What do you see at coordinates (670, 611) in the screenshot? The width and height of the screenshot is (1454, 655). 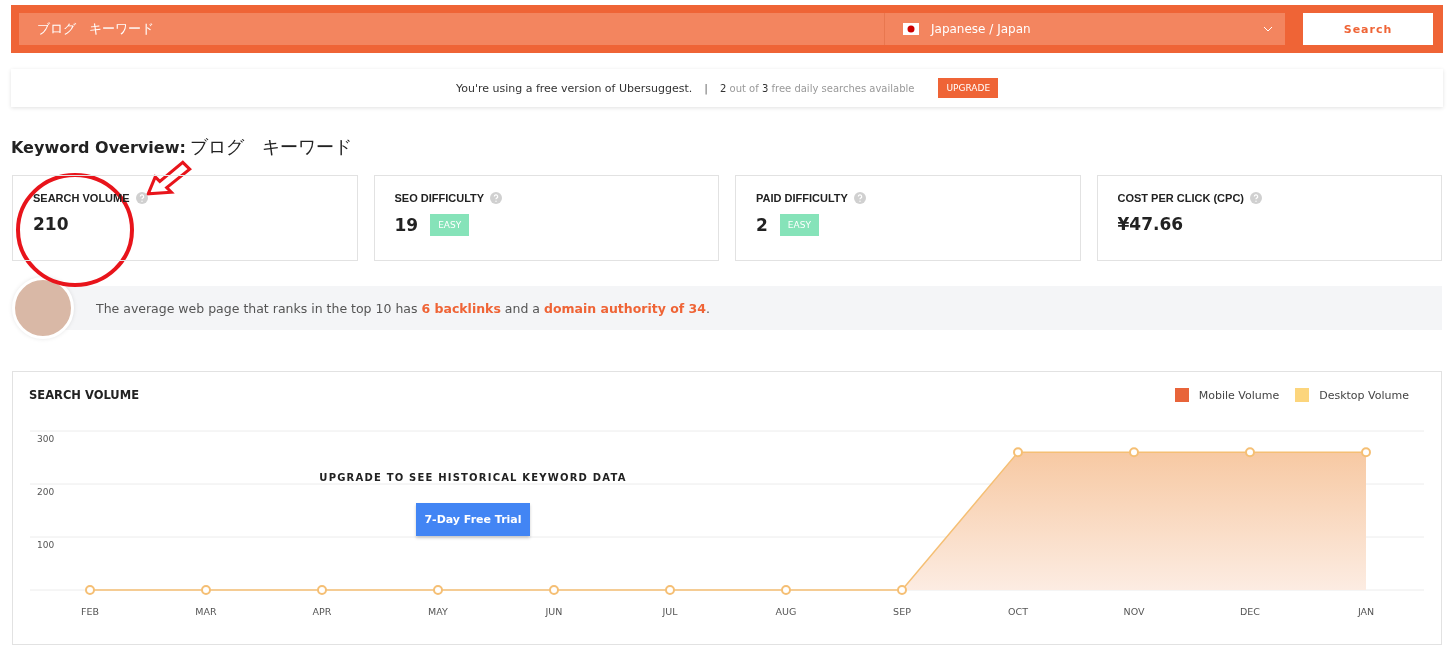 I see `axis-label: JUL` at bounding box center [670, 611].